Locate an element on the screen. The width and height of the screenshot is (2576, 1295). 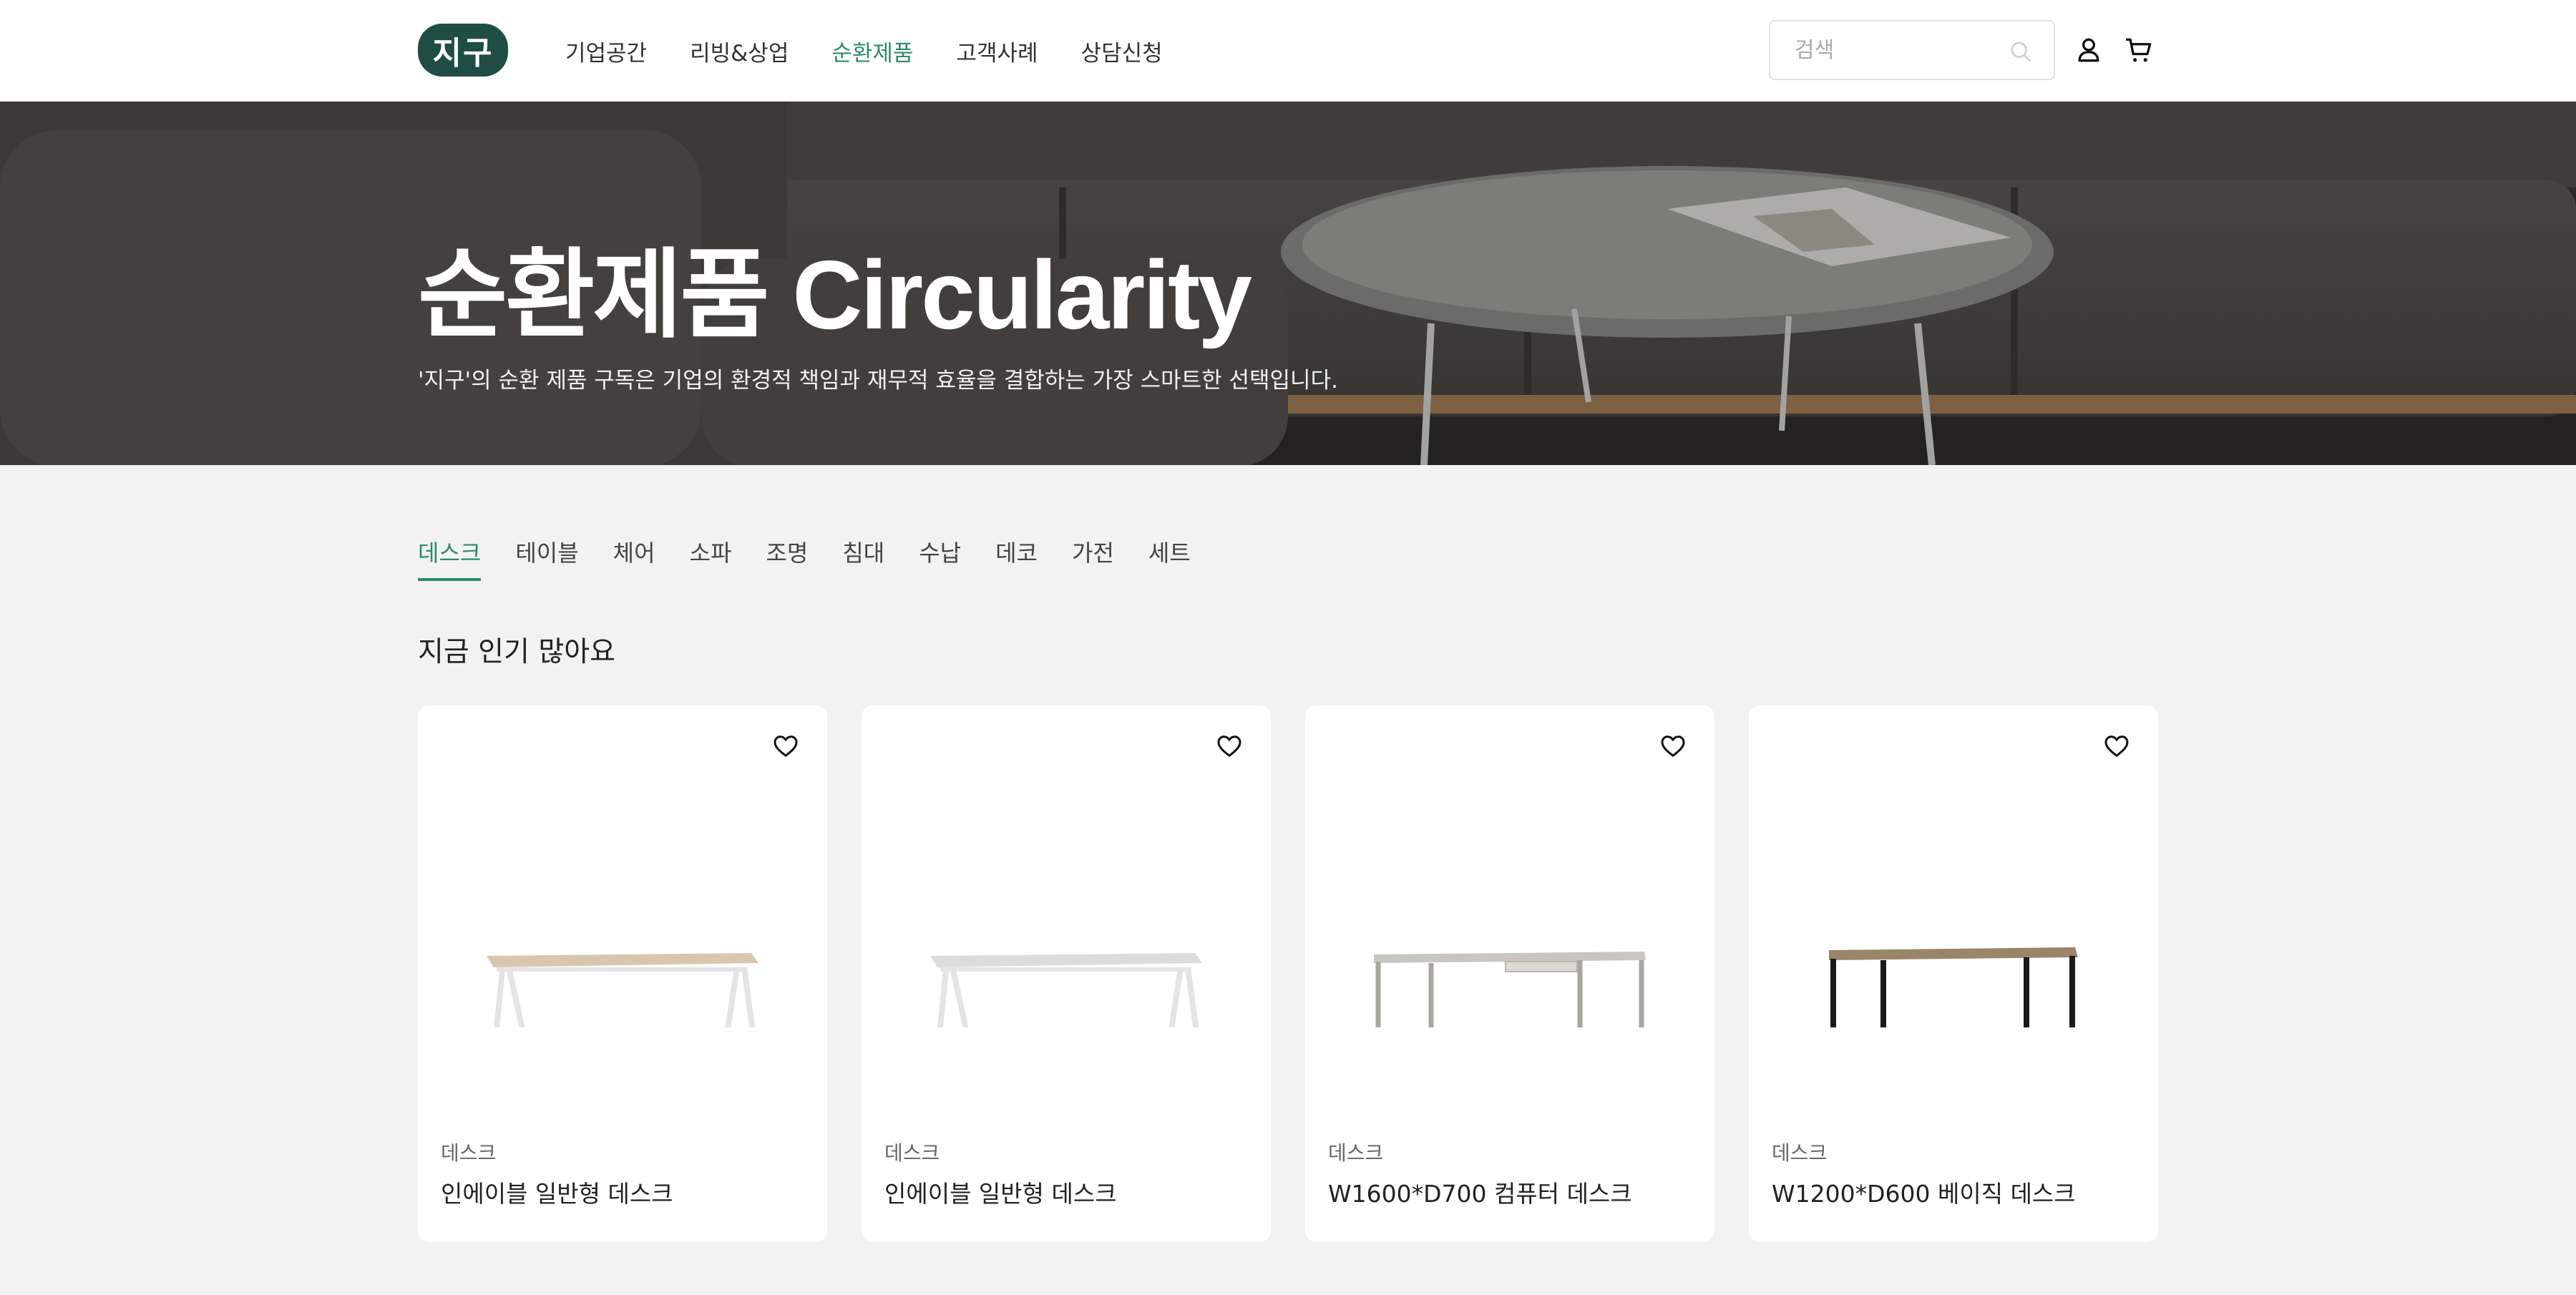
section-title: 지금 인기 많아요 is located at coordinates (516, 652).